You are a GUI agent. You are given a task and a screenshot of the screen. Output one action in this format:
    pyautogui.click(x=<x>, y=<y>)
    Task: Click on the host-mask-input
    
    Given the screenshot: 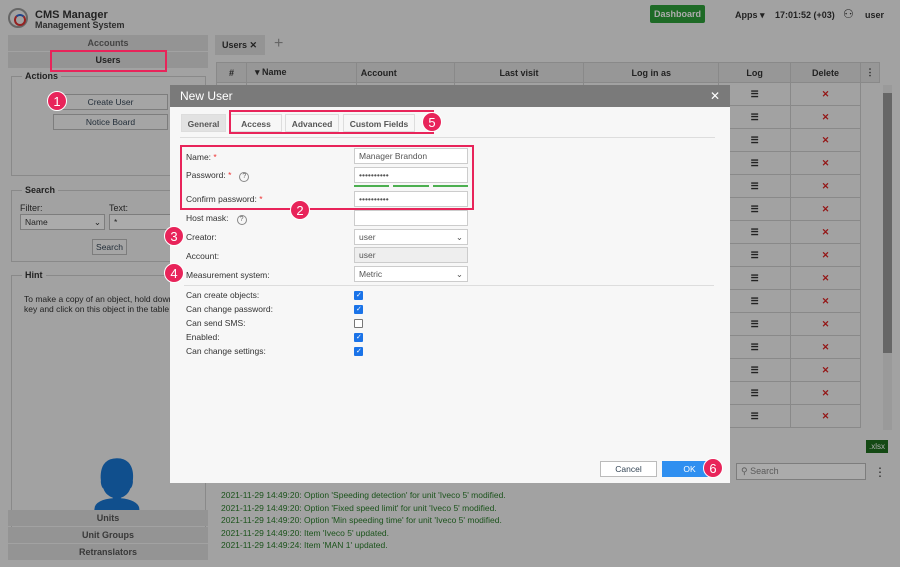 What is the action you would take?
    pyautogui.click(x=411, y=218)
    